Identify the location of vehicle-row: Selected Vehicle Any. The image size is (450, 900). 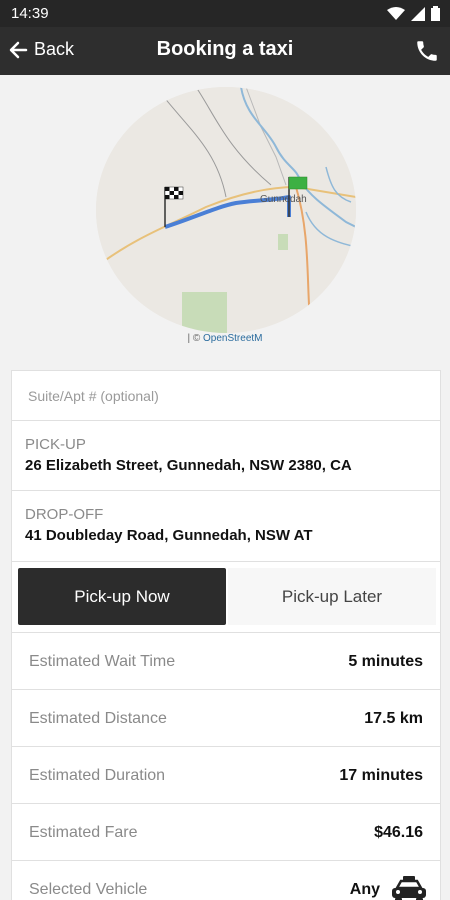
(226, 880).